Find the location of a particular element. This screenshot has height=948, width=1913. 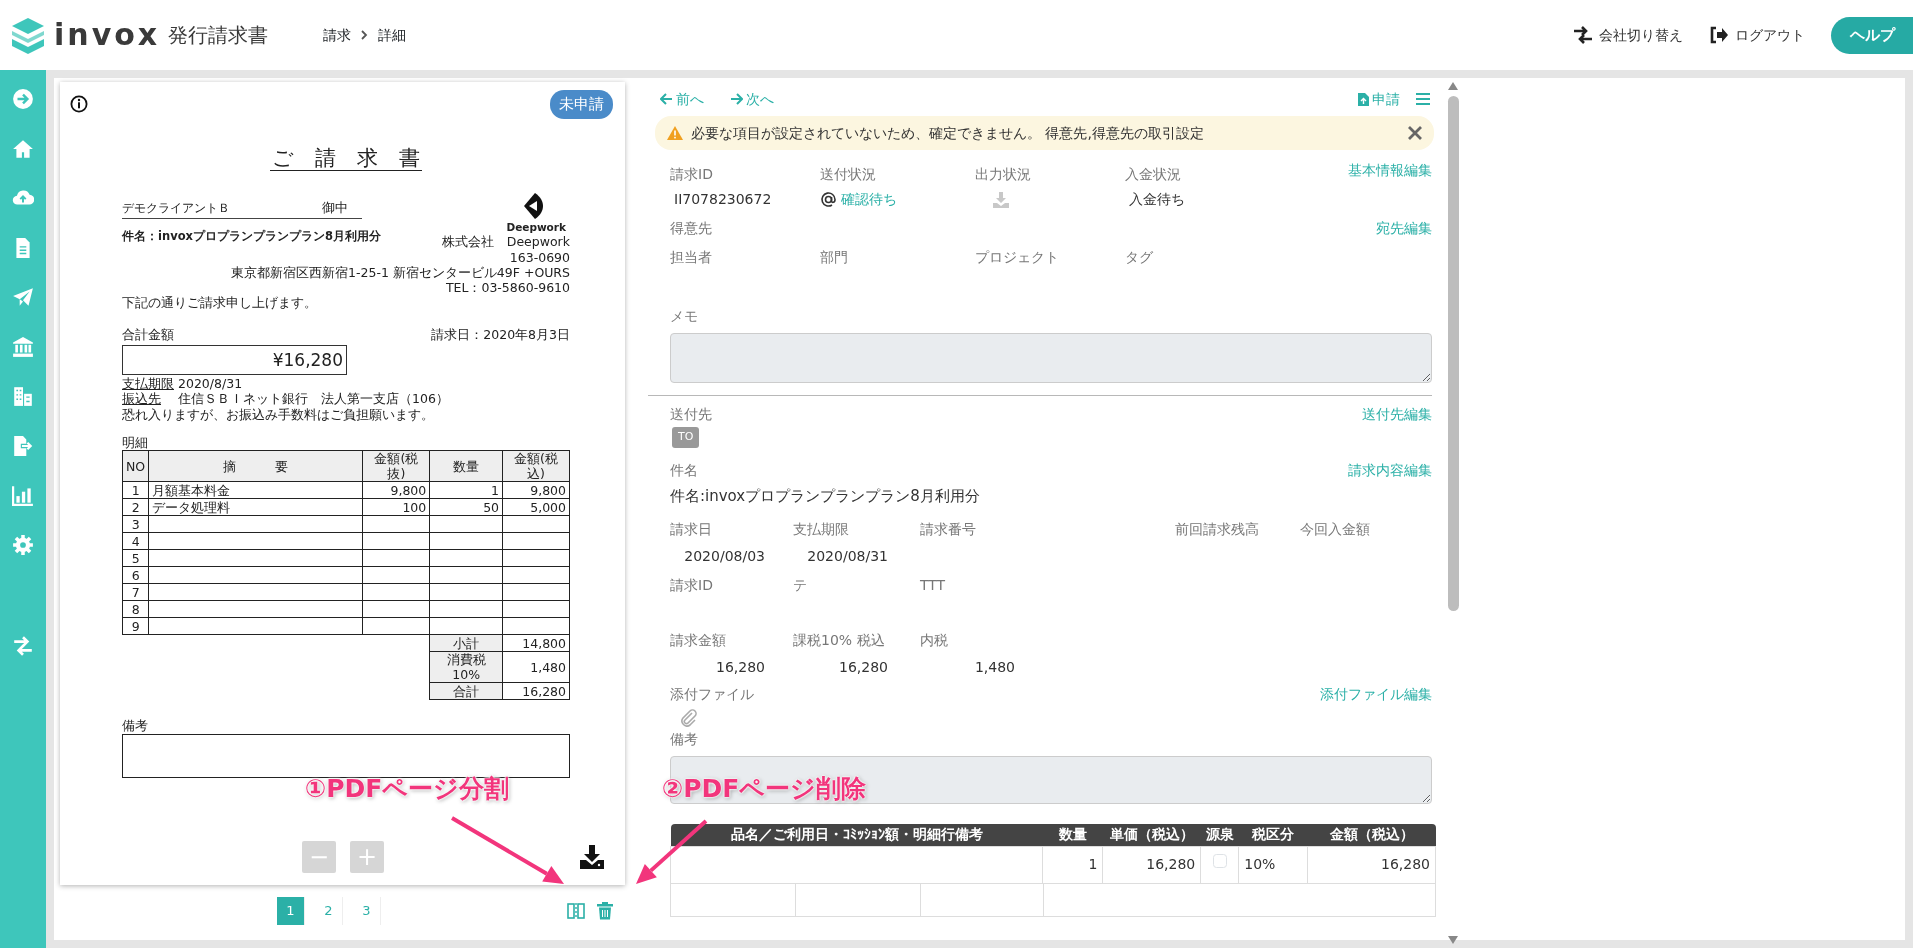

table-cell: データ処理料 is located at coordinates (255, 507).